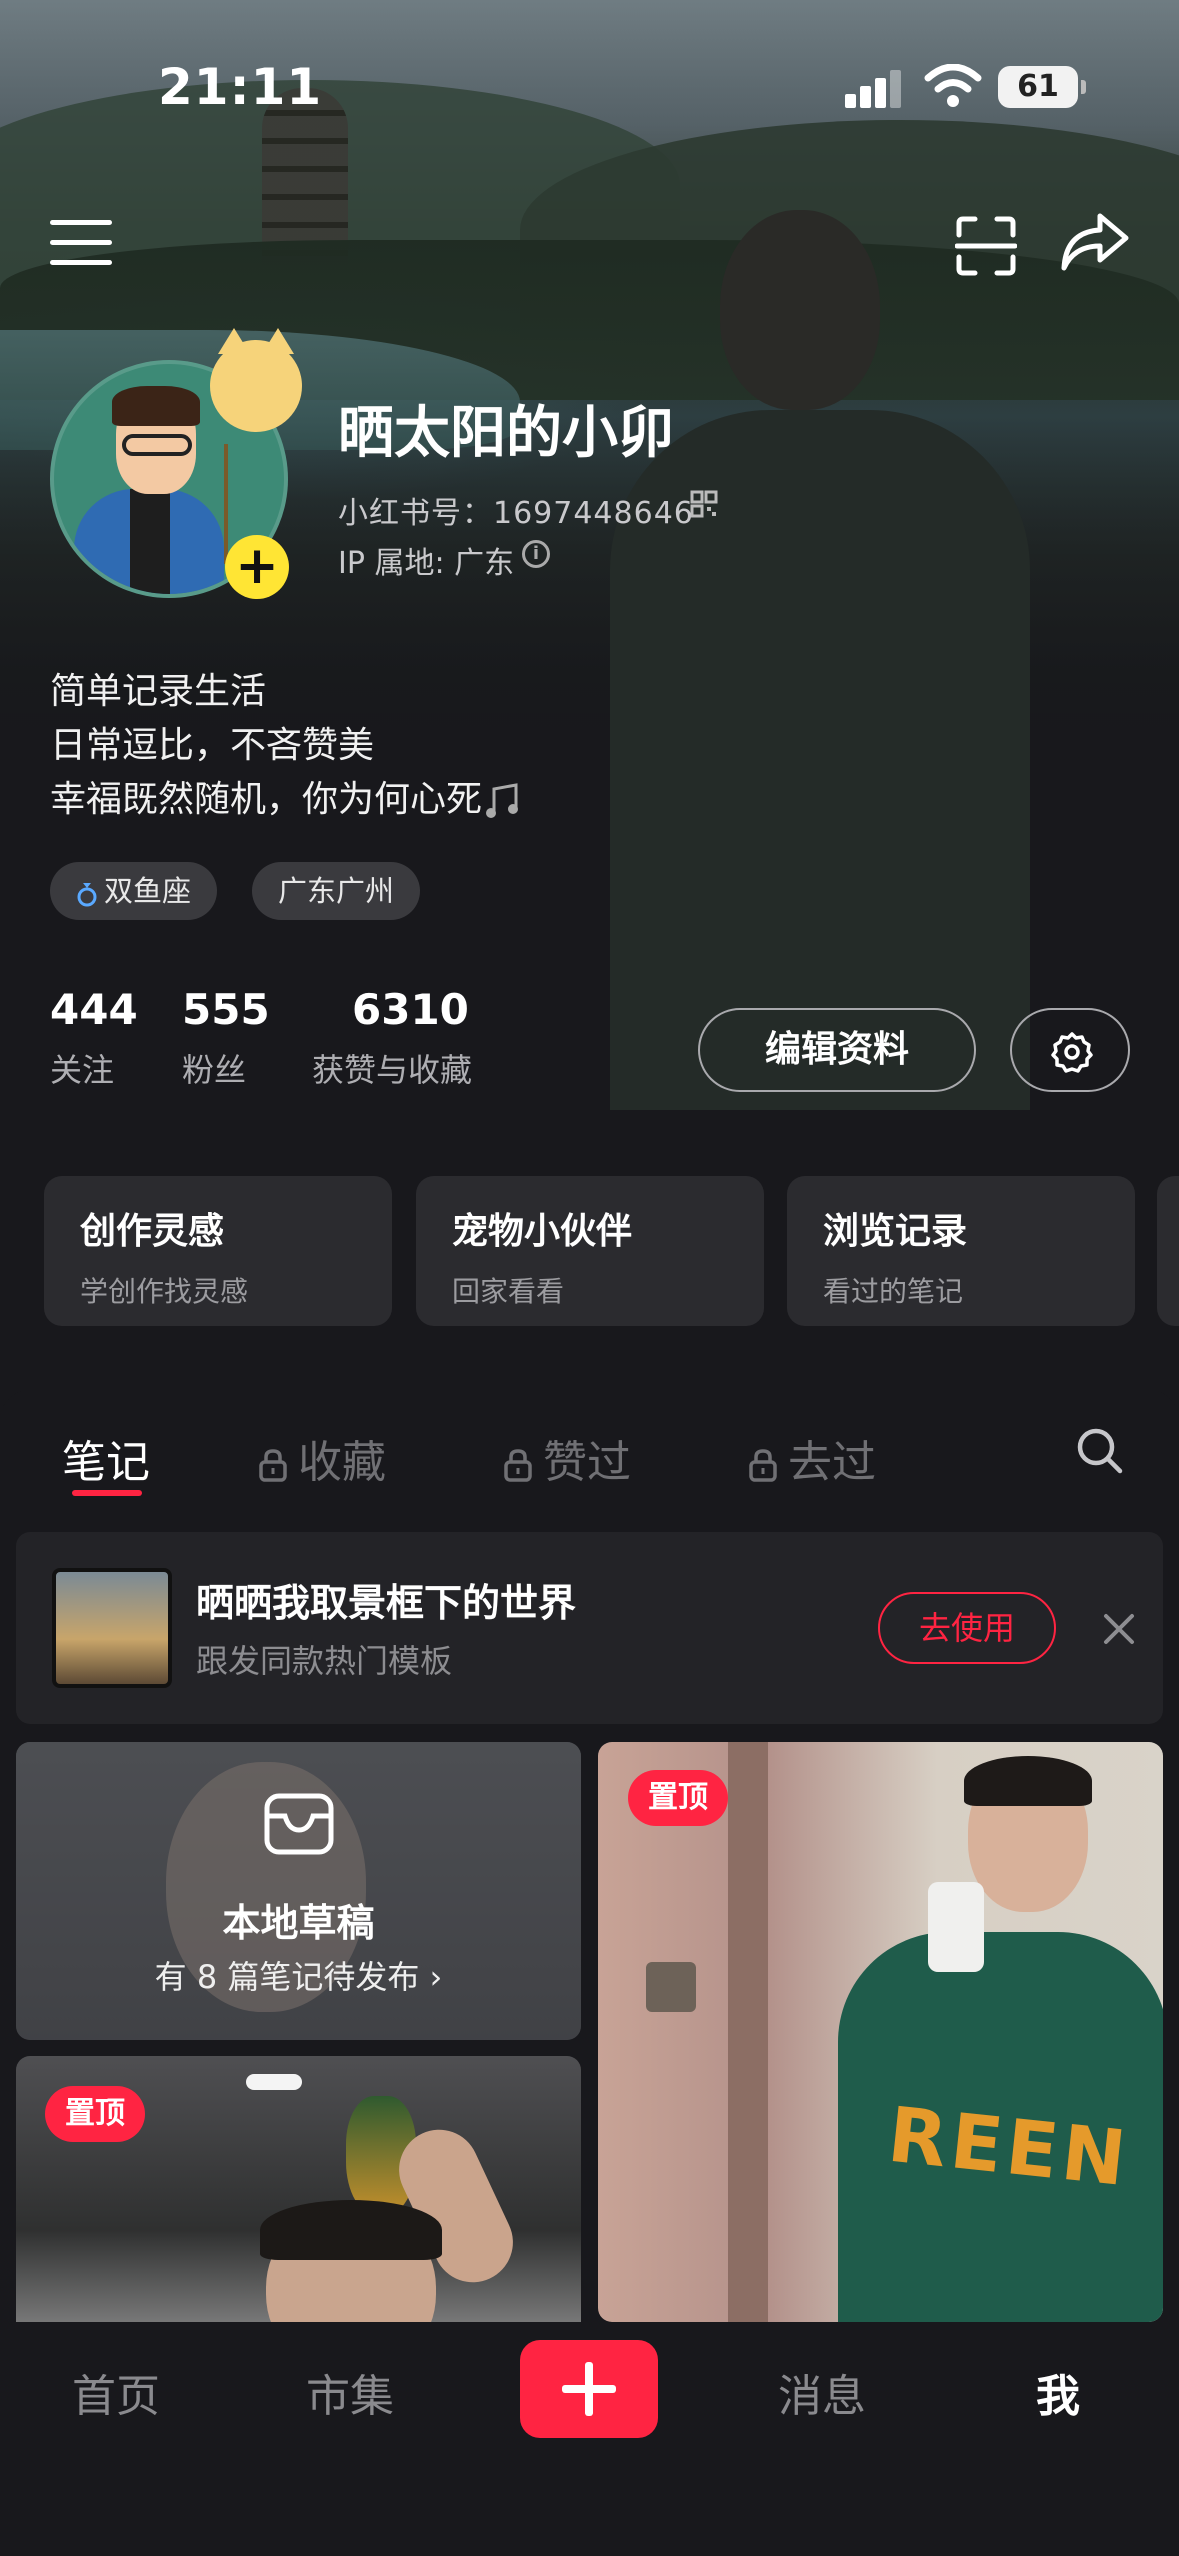 This screenshot has height=2556, width=1179. Describe the element at coordinates (1058, 2392) in the screenshot. I see `nav-me: 我` at that location.